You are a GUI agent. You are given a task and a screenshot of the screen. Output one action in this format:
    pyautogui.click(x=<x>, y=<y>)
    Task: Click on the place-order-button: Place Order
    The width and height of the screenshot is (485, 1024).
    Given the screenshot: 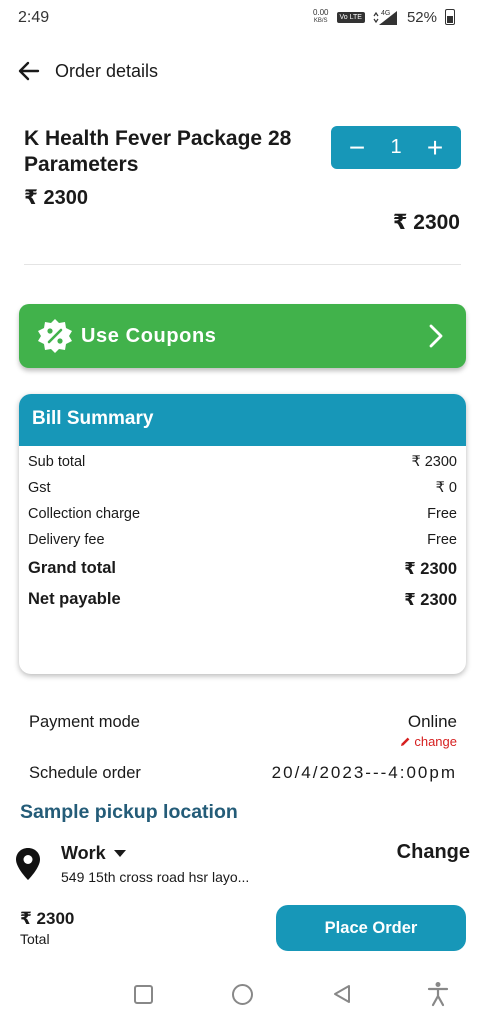 What is the action you would take?
    pyautogui.click(x=371, y=928)
    